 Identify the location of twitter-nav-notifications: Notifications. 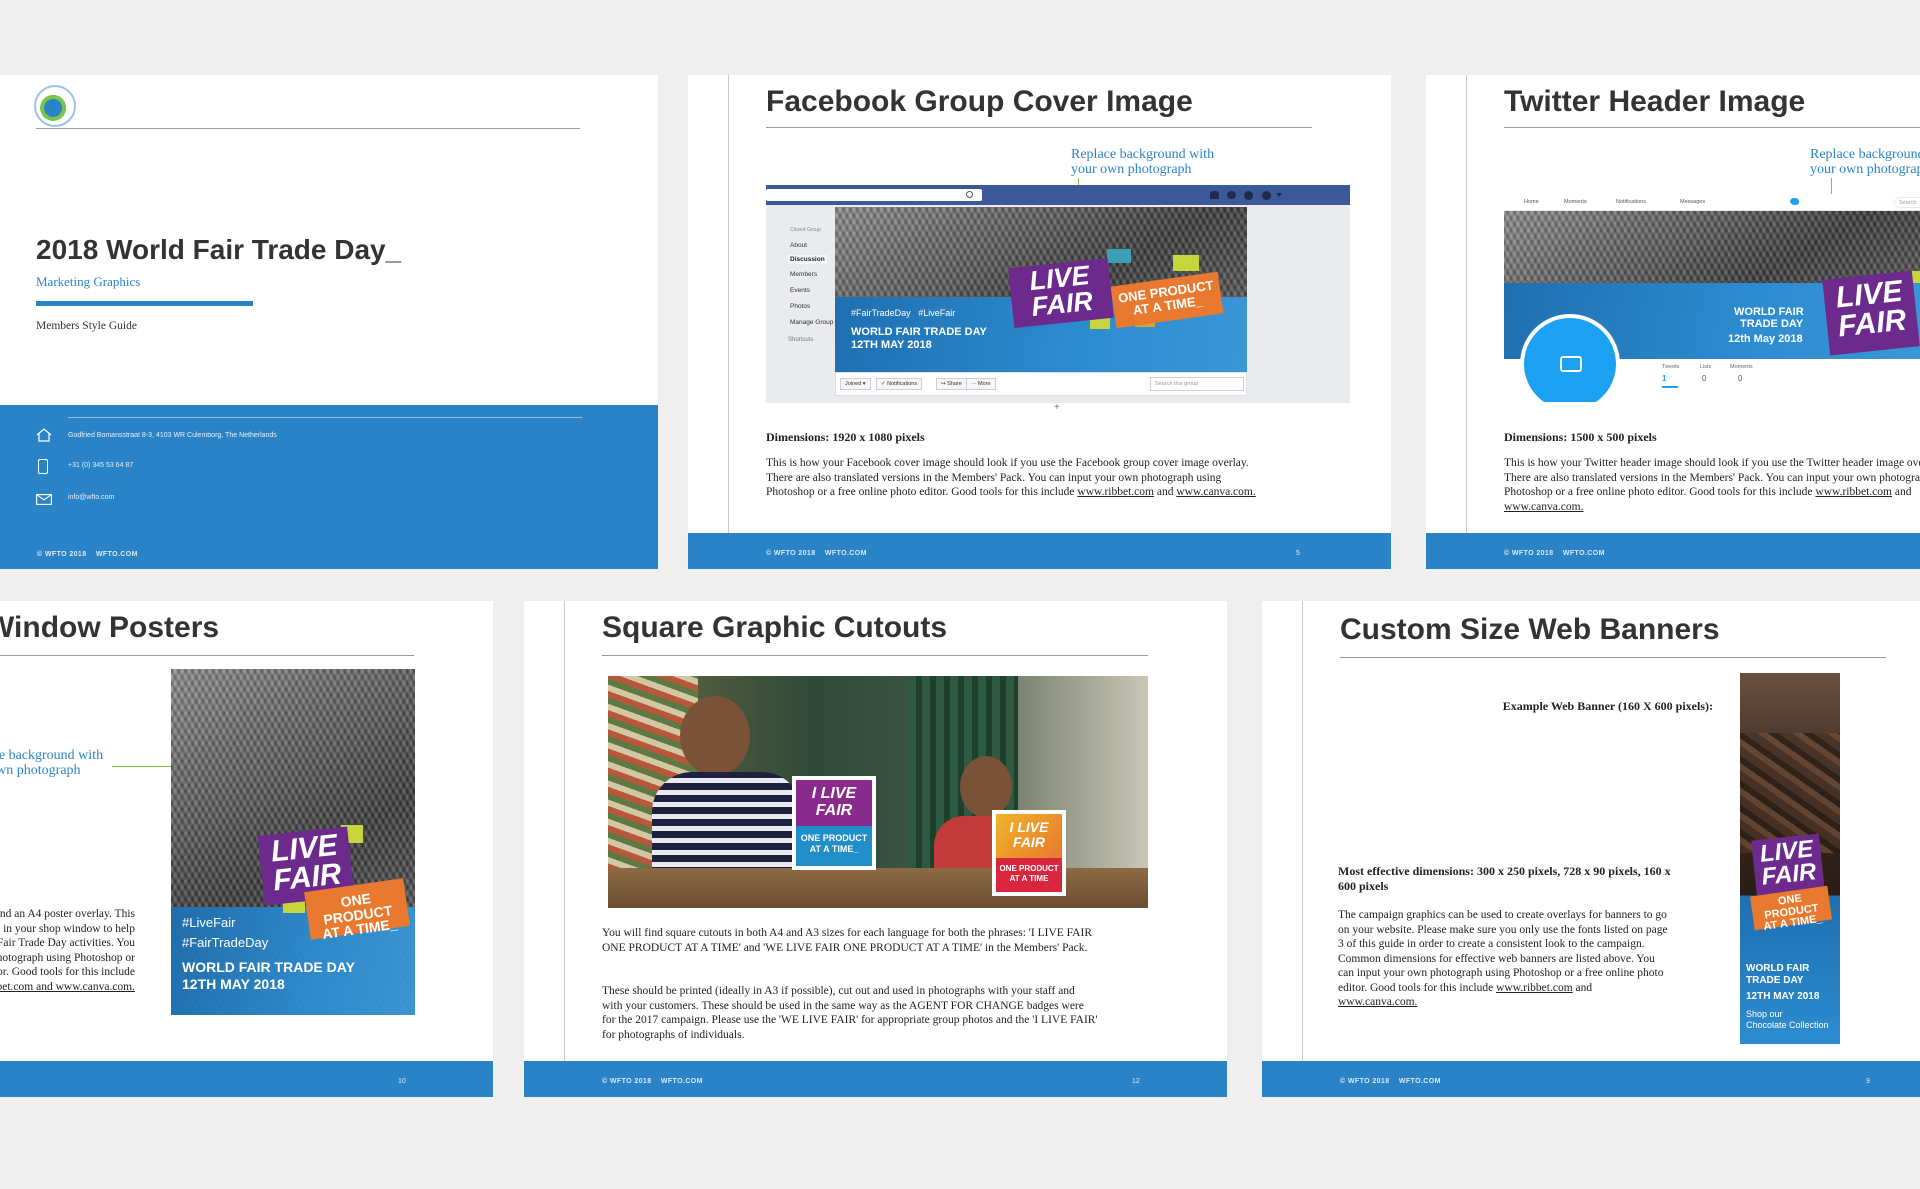
(1631, 202).